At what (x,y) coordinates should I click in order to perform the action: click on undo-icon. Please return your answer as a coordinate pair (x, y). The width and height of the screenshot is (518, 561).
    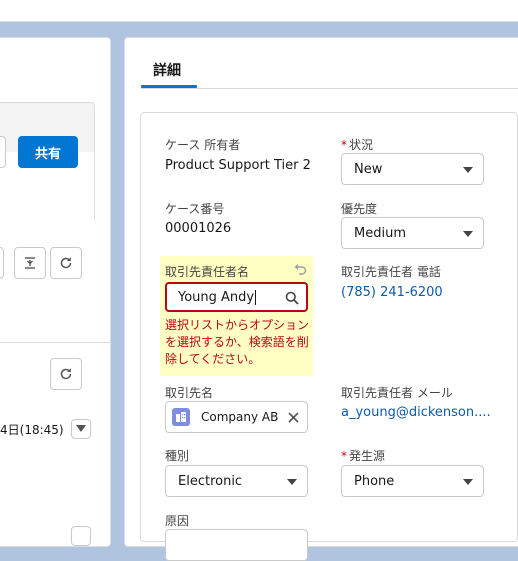
    Looking at the image, I should click on (300, 269).